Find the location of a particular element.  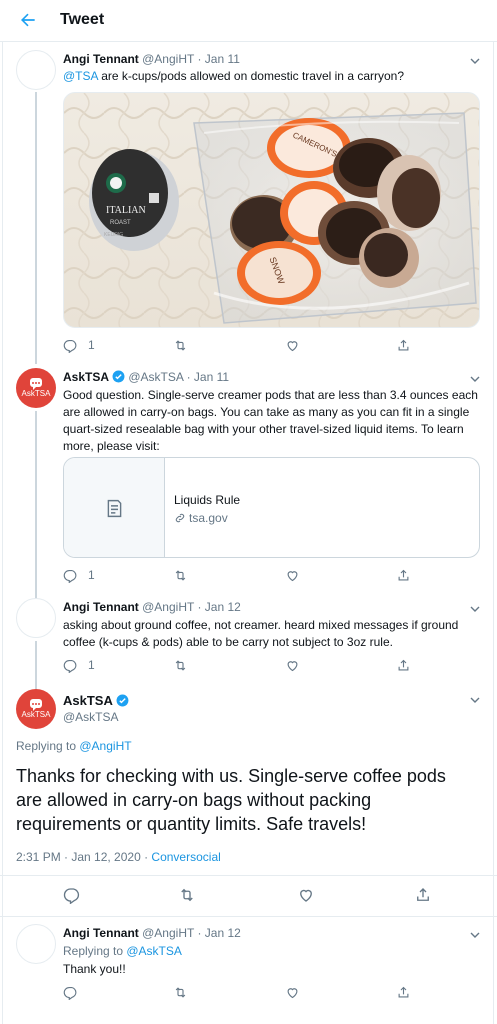

tweet-actions: 1 is located at coordinates (243, 665).